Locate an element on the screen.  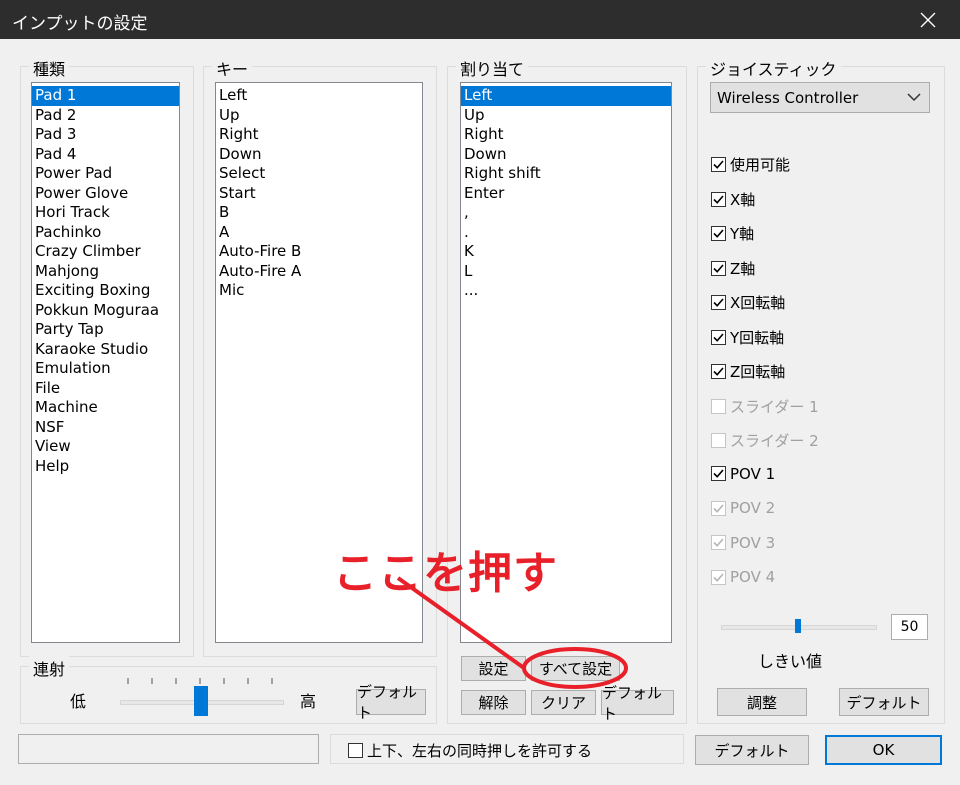
assign-list-item: Left is located at coordinates (566, 96).